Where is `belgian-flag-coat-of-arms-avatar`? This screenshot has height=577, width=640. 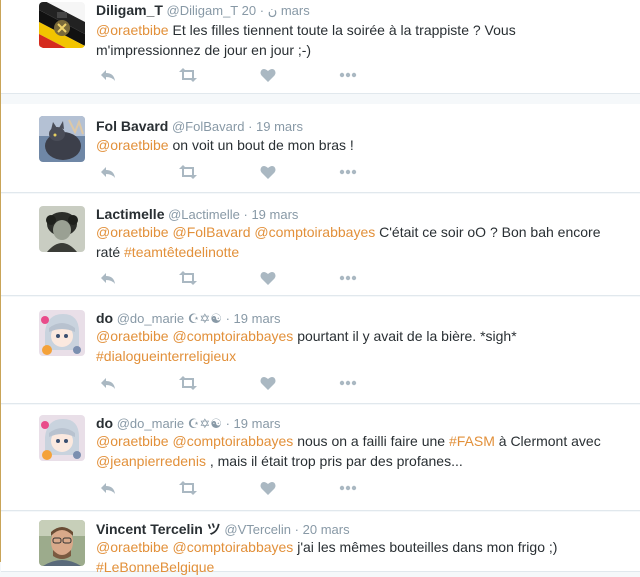 belgian-flag-coat-of-arms-avatar is located at coordinates (62, 25).